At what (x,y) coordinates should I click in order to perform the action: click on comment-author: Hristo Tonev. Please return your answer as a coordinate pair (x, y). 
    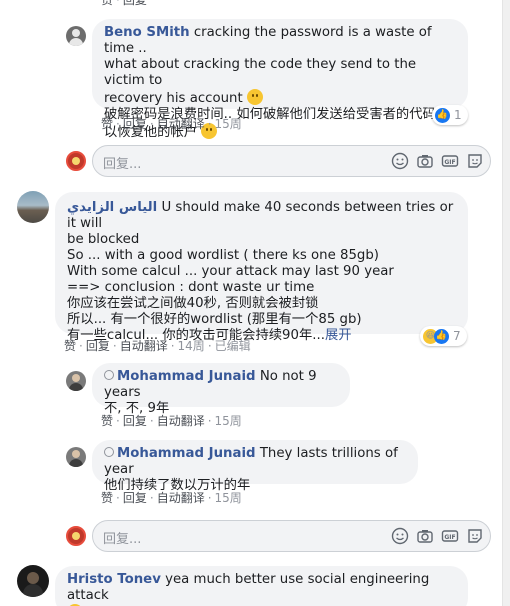
    Looking at the image, I should click on (114, 579).